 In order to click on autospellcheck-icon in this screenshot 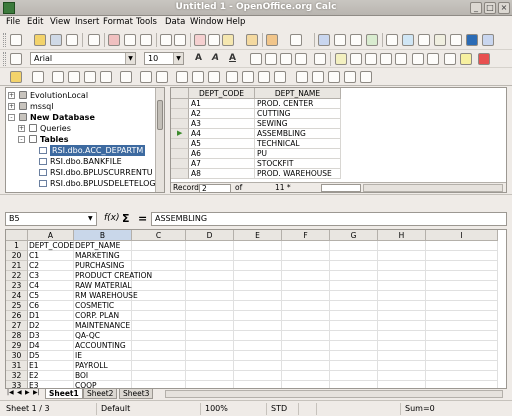, I will do `click(180, 40)`.